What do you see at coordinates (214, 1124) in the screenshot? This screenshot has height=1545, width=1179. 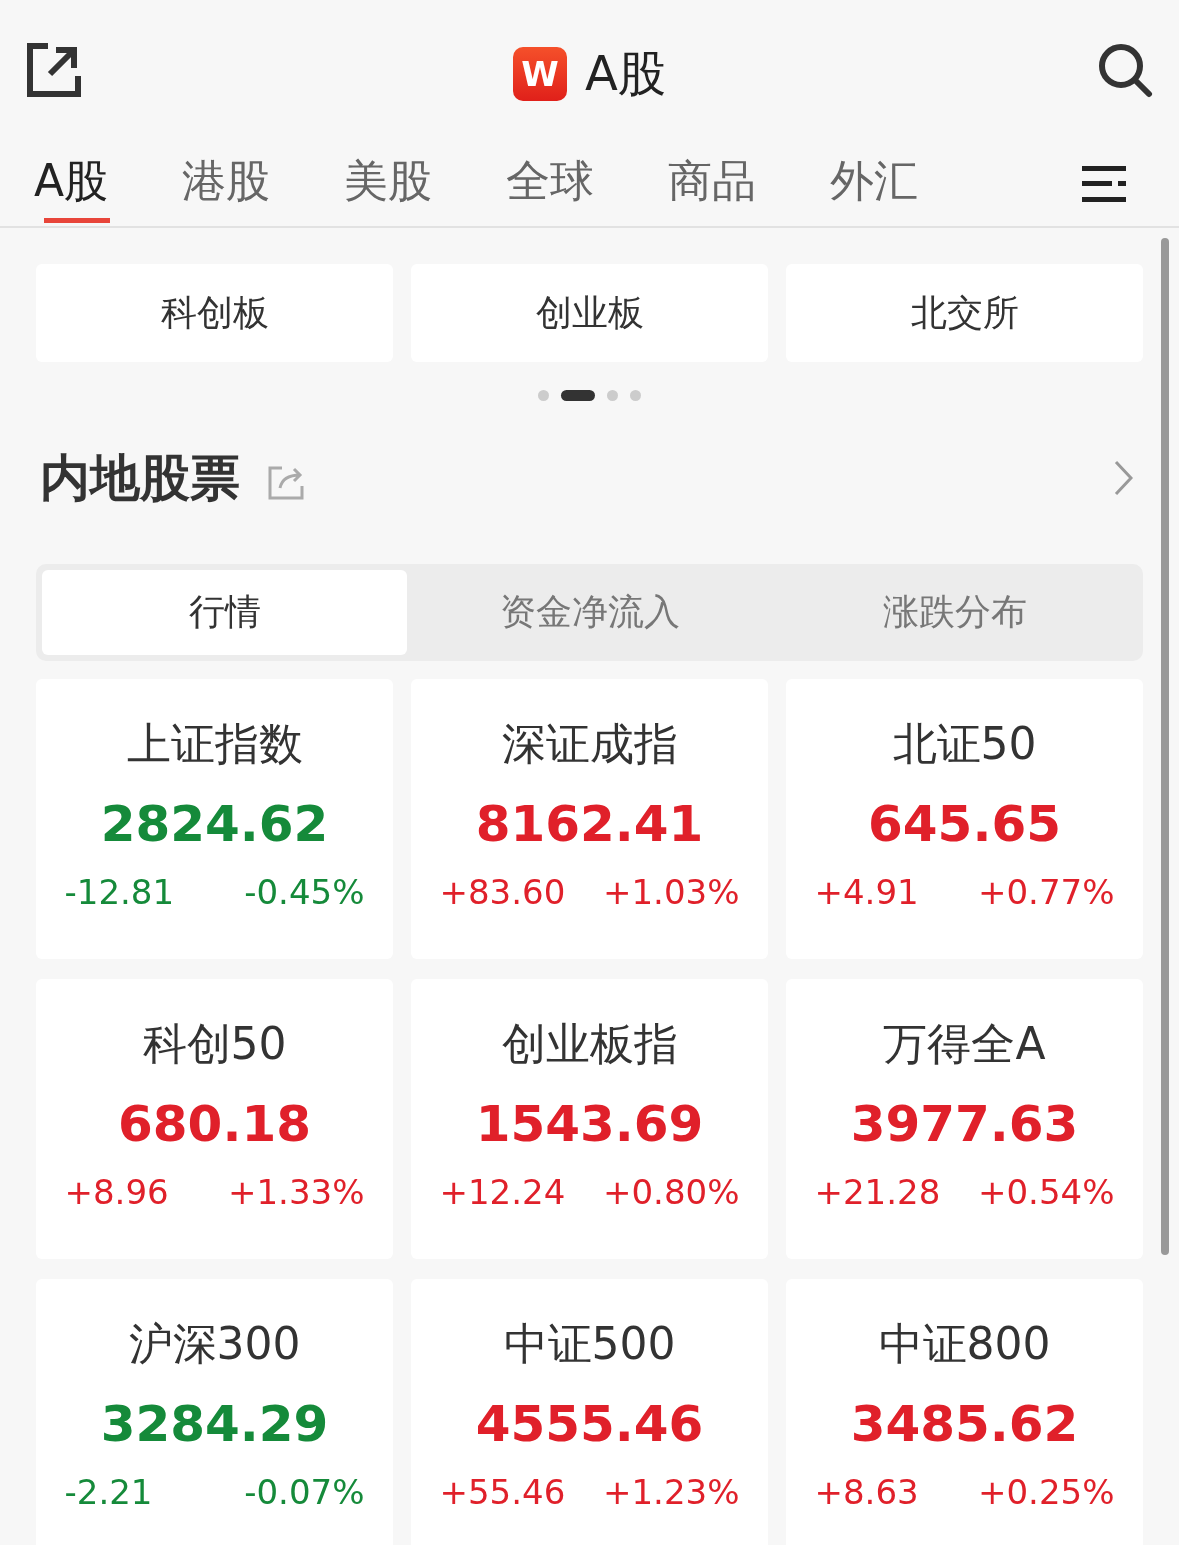 I see `index-value: 680.18` at bounding box center [214, 1124].